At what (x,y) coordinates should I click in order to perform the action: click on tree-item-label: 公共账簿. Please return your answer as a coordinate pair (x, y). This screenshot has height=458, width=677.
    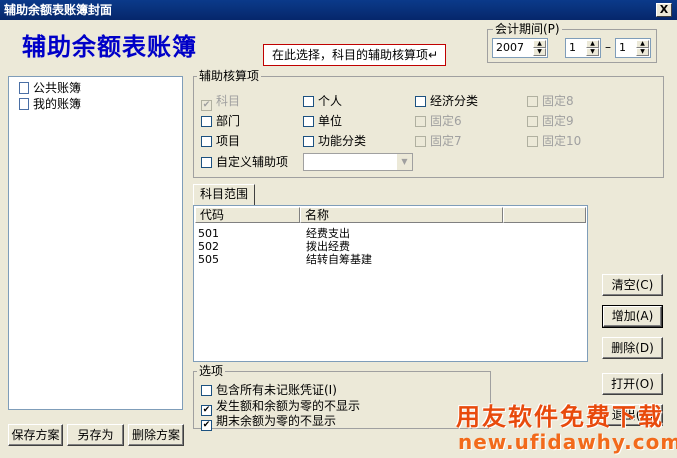
    Looking at the image, I should click on (57, 88).